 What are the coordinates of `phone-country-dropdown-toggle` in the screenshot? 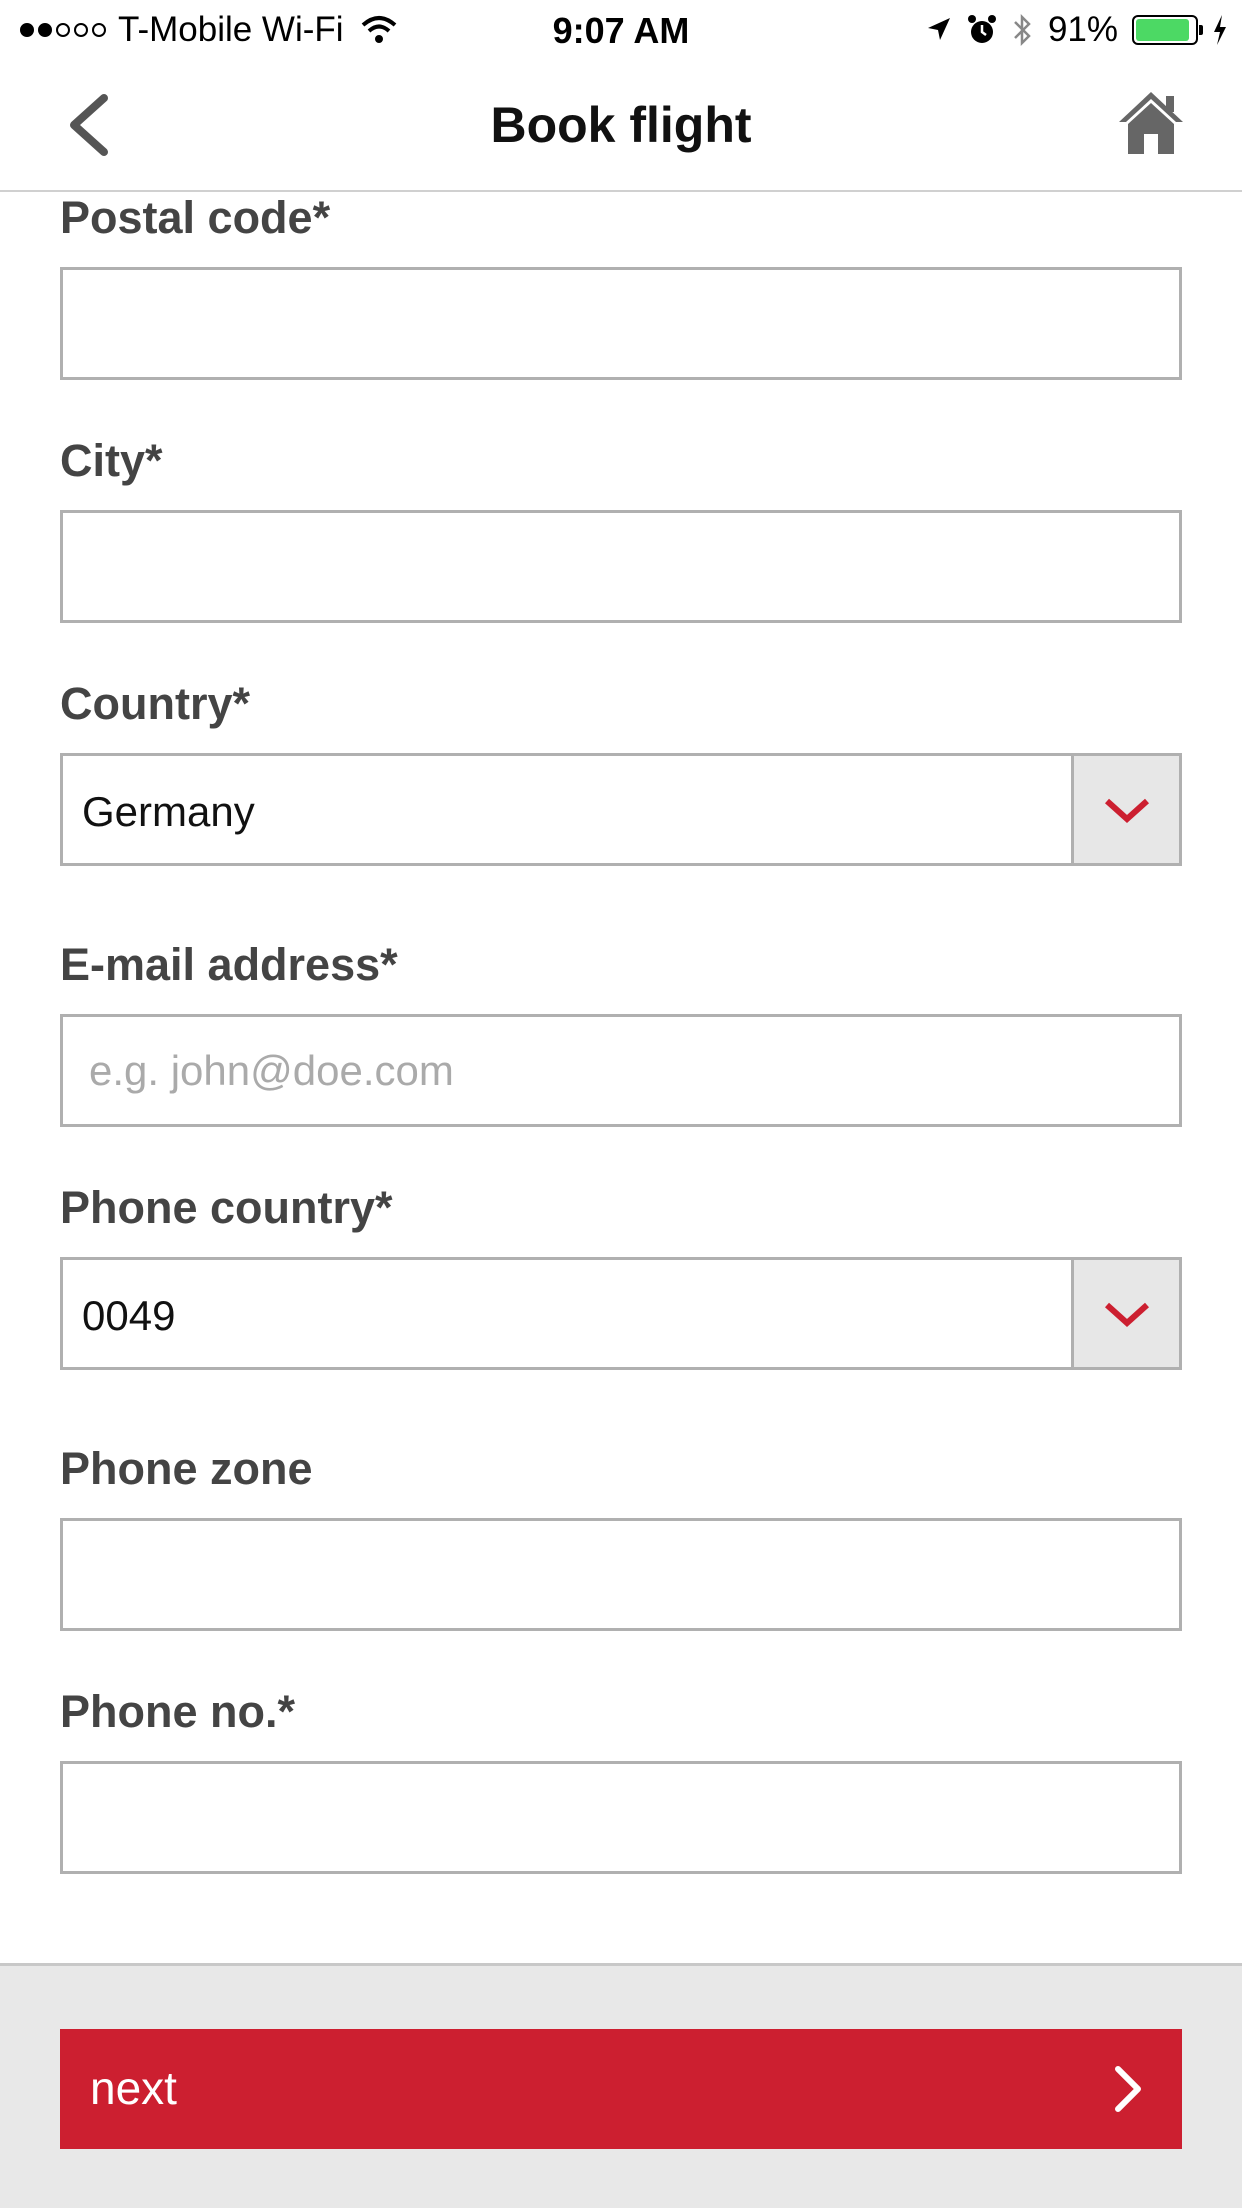 It's located at (1125, 1313).